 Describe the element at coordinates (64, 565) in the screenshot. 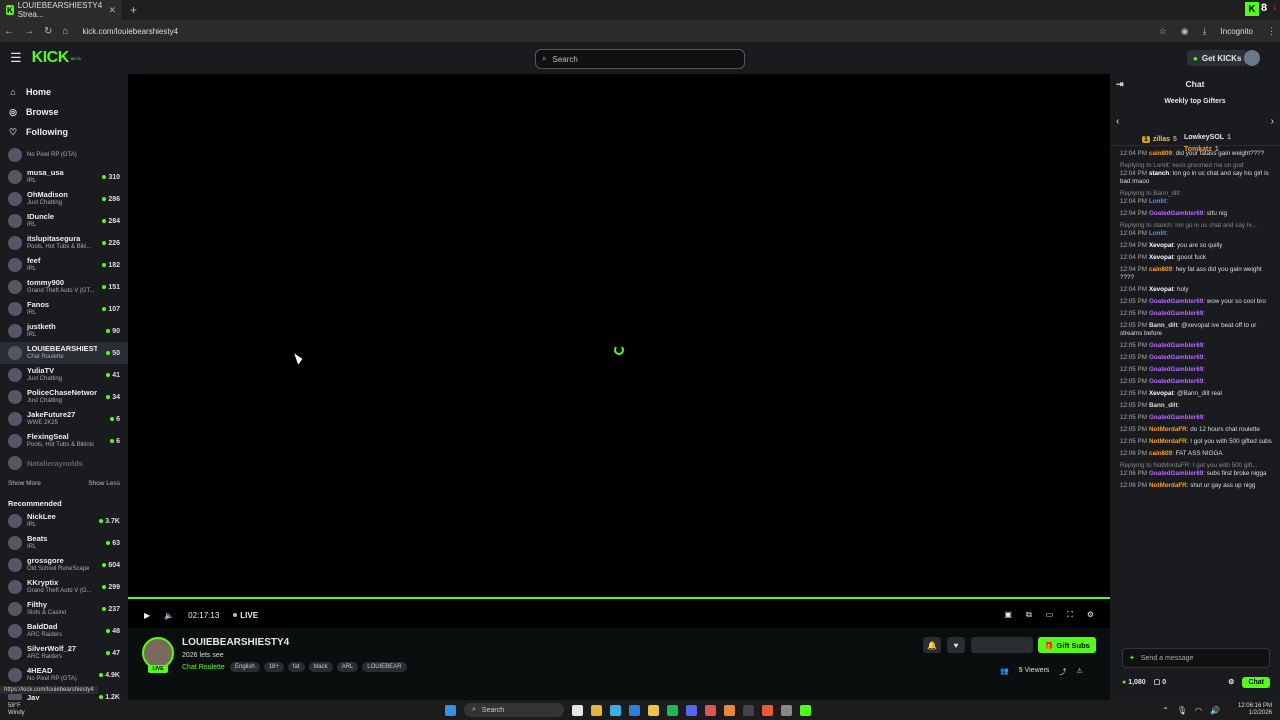

I see `sidebar-channel: grossgore Old School RuneScape 604` at that location.